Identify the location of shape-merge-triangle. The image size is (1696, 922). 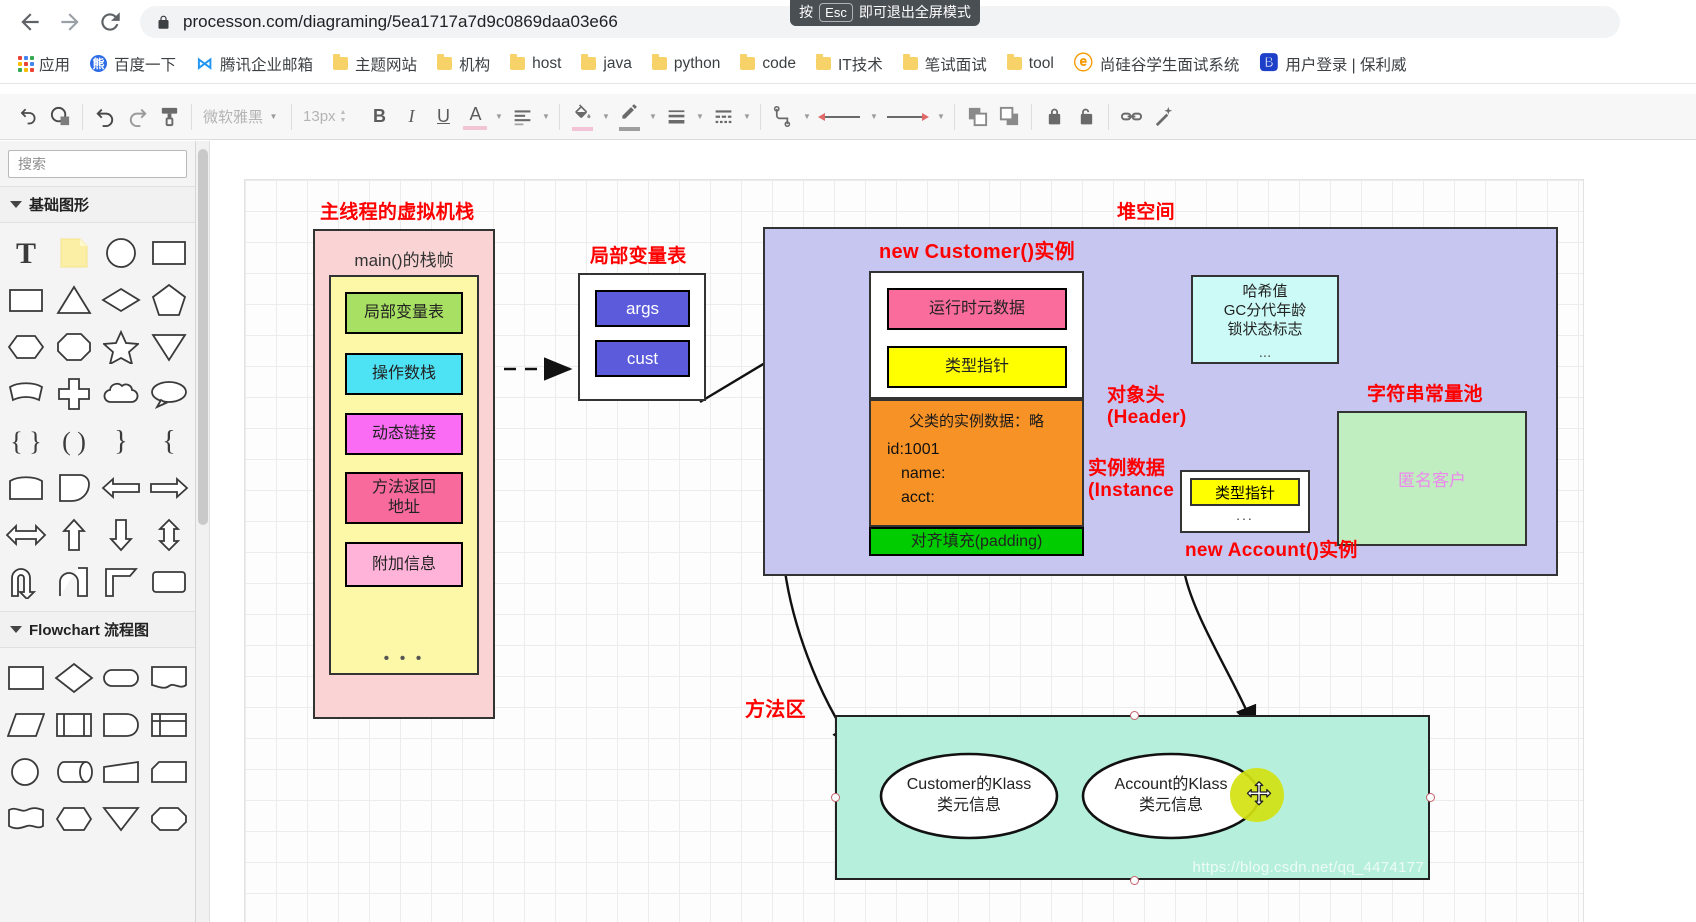
(122, 818).